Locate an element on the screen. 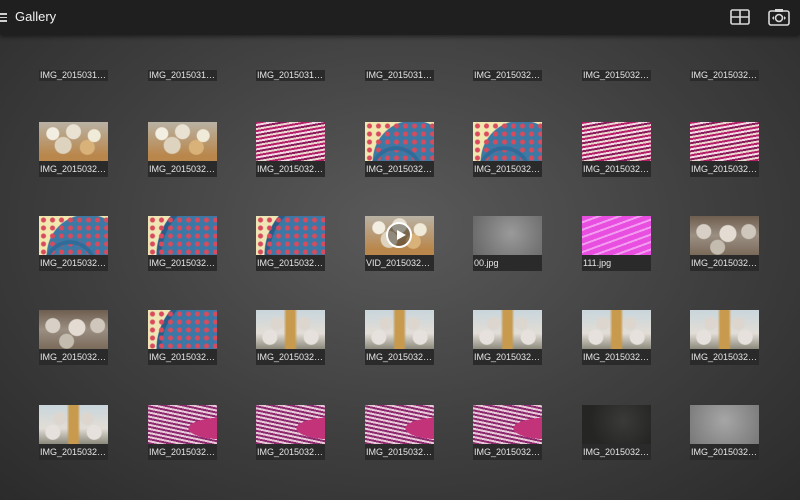 This screenshot has height=500, width=800. thumbnail-caption: 111.jpg is located at coordinates (616, 263).